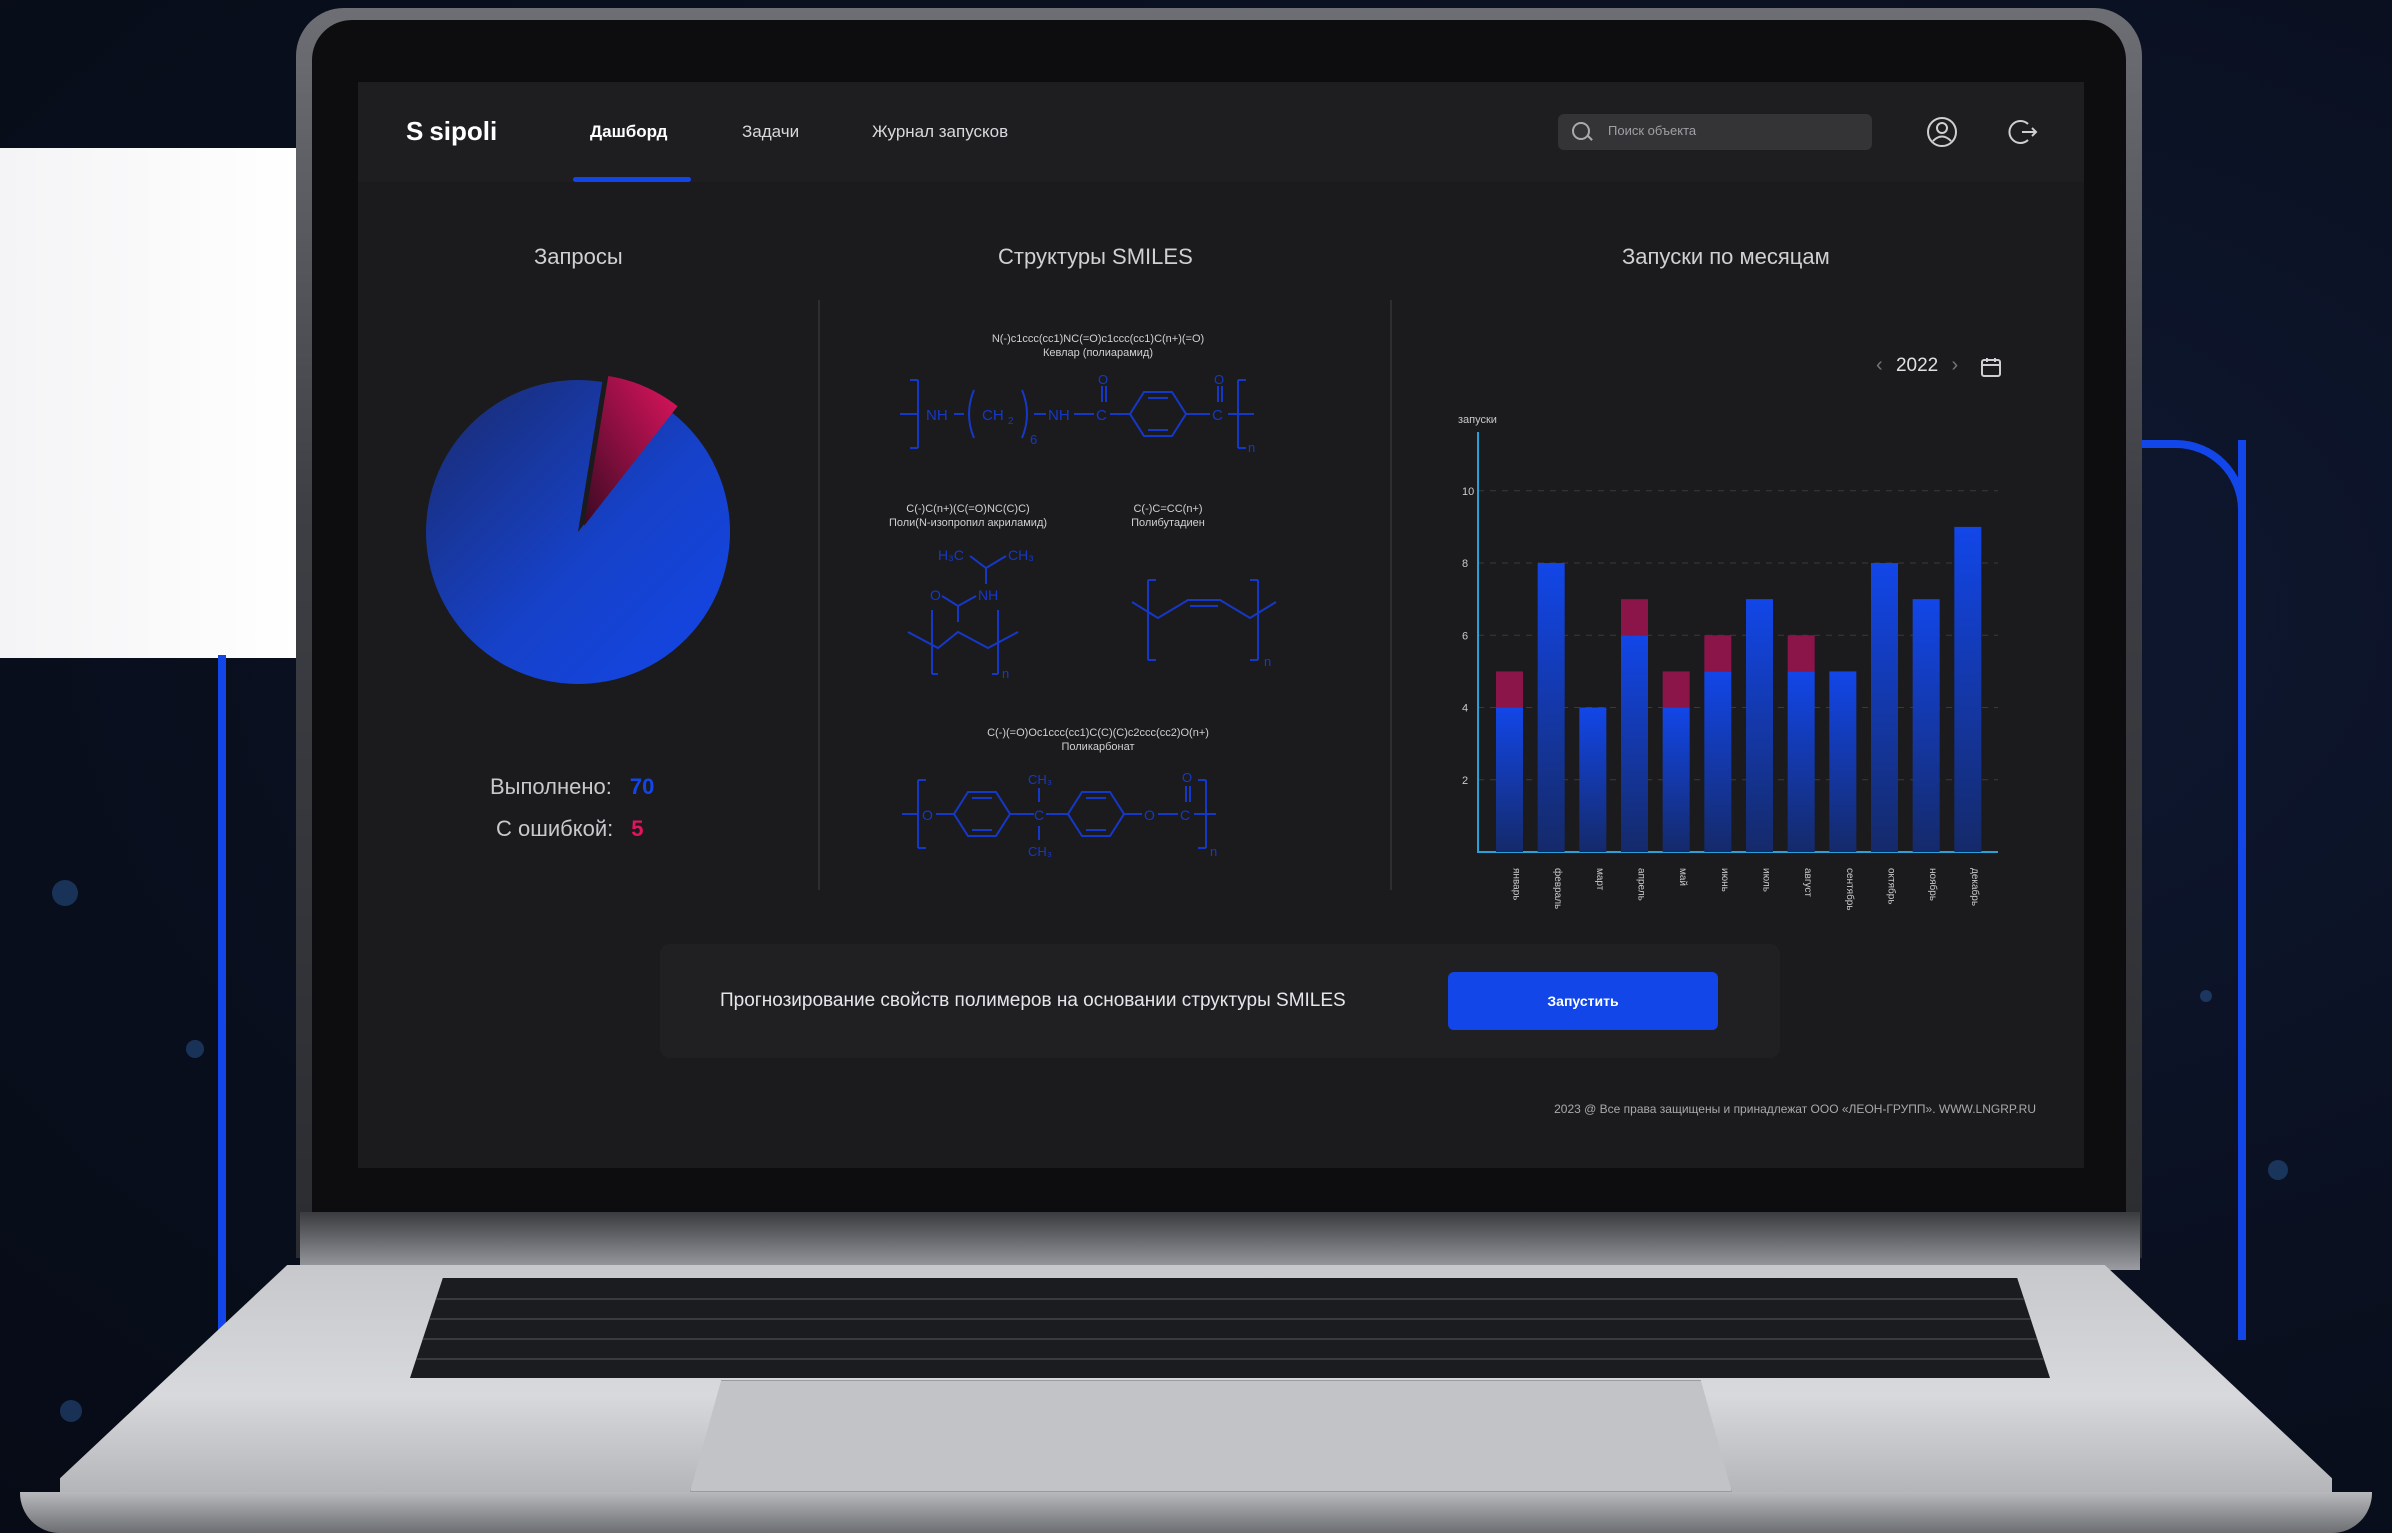  Describe the element at coordinates (951, 555) in the screenshot. I see `svg-text: H₃C` at that location.